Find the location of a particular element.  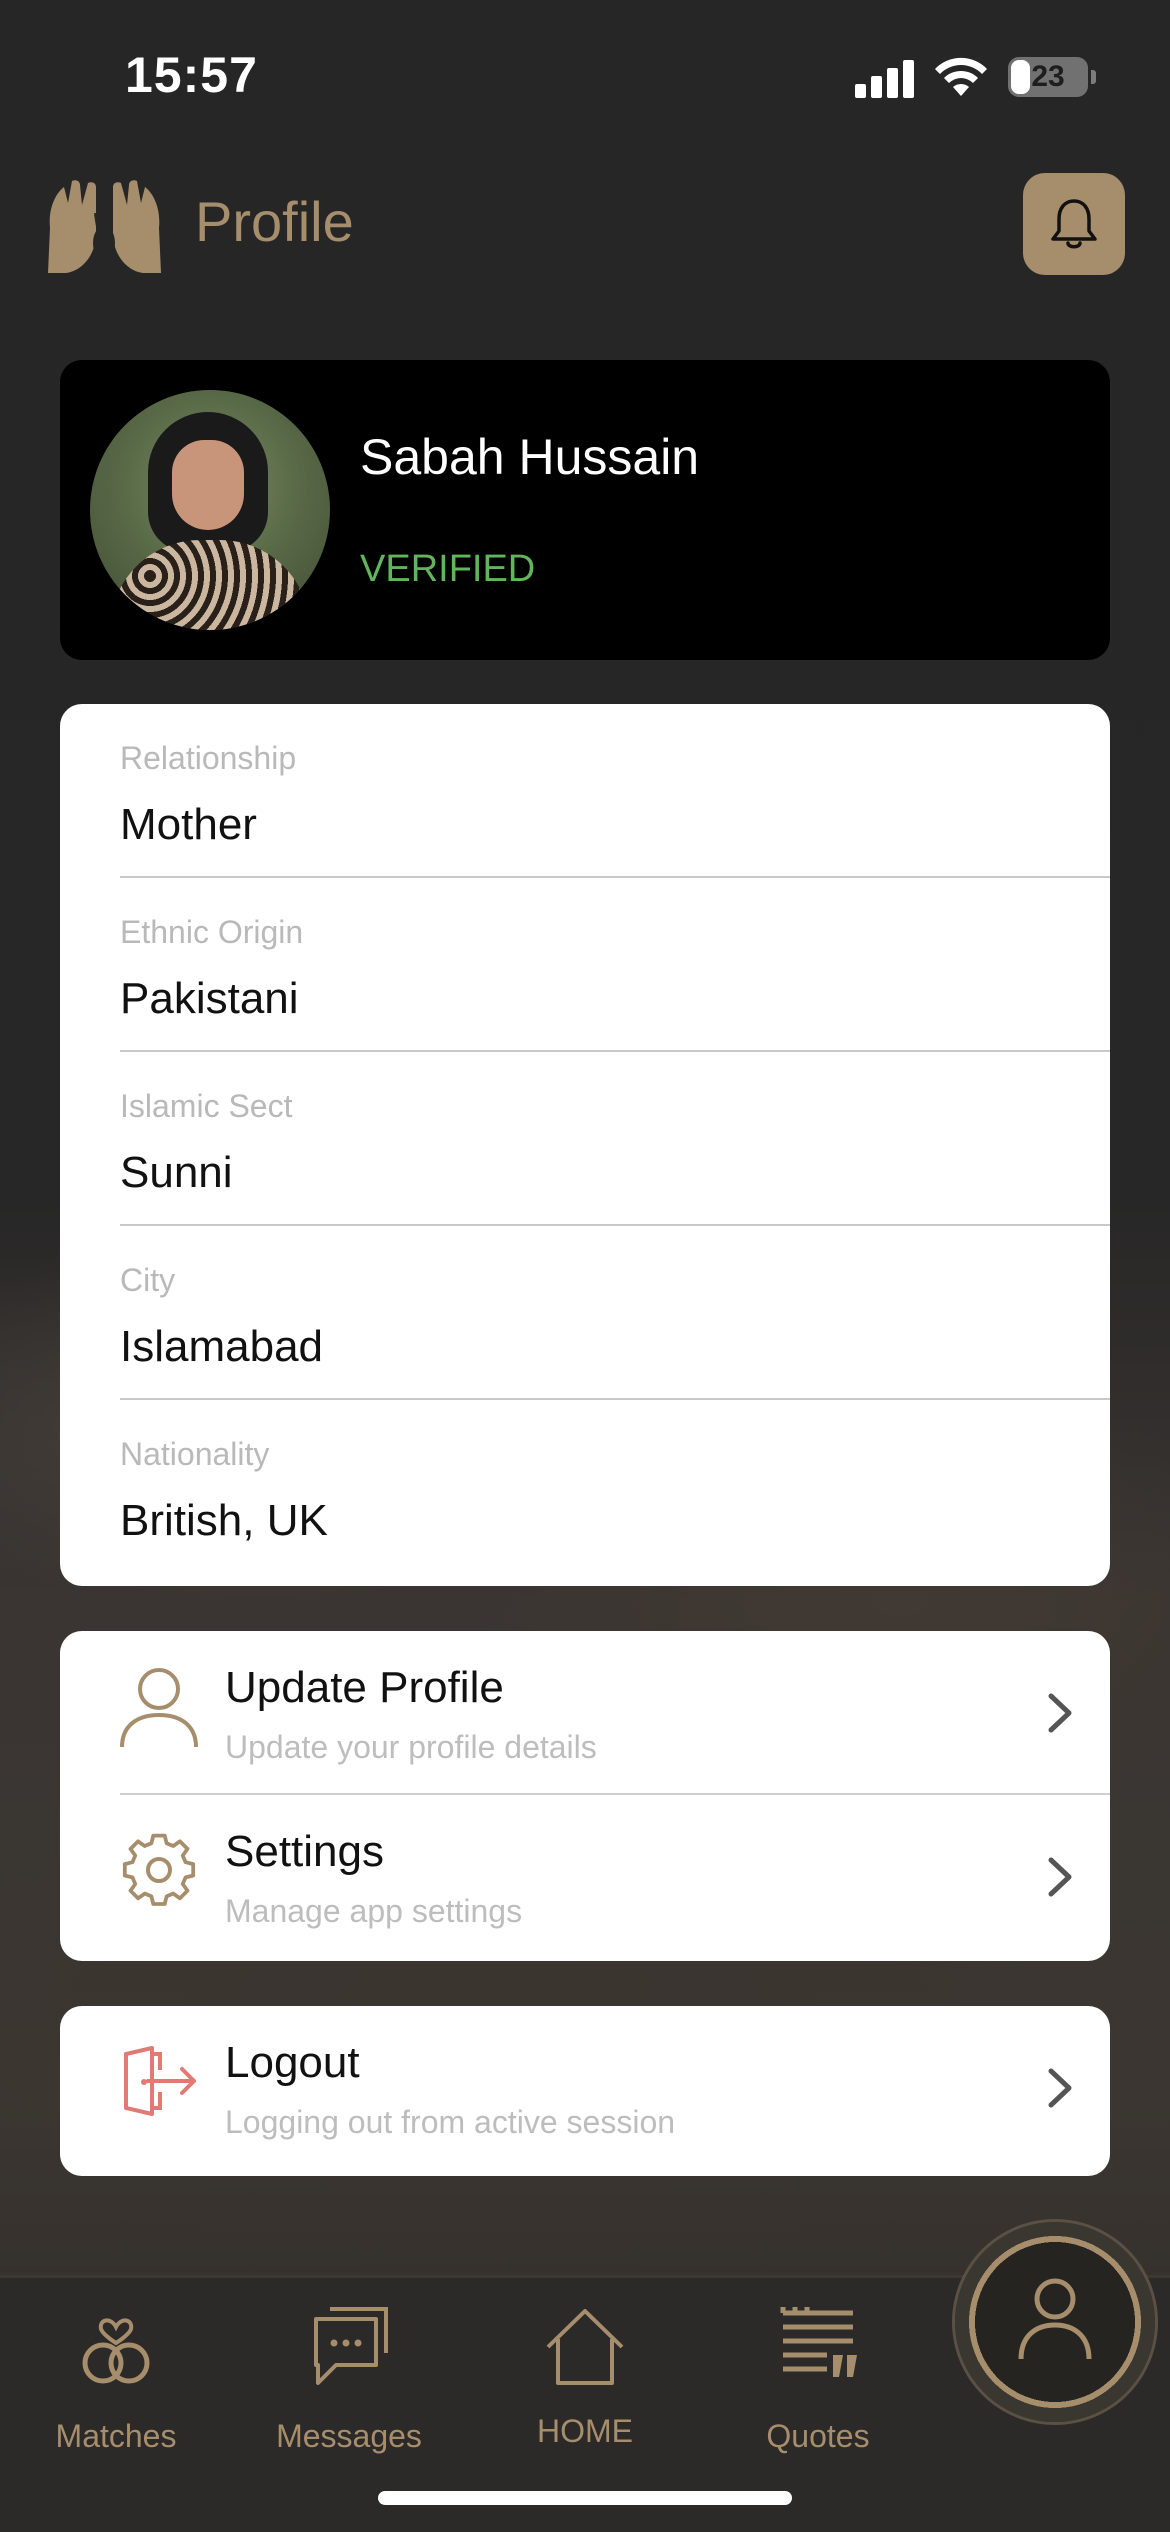

menu-subtitle: Update your profile details is located at coordinates (411, 1747).